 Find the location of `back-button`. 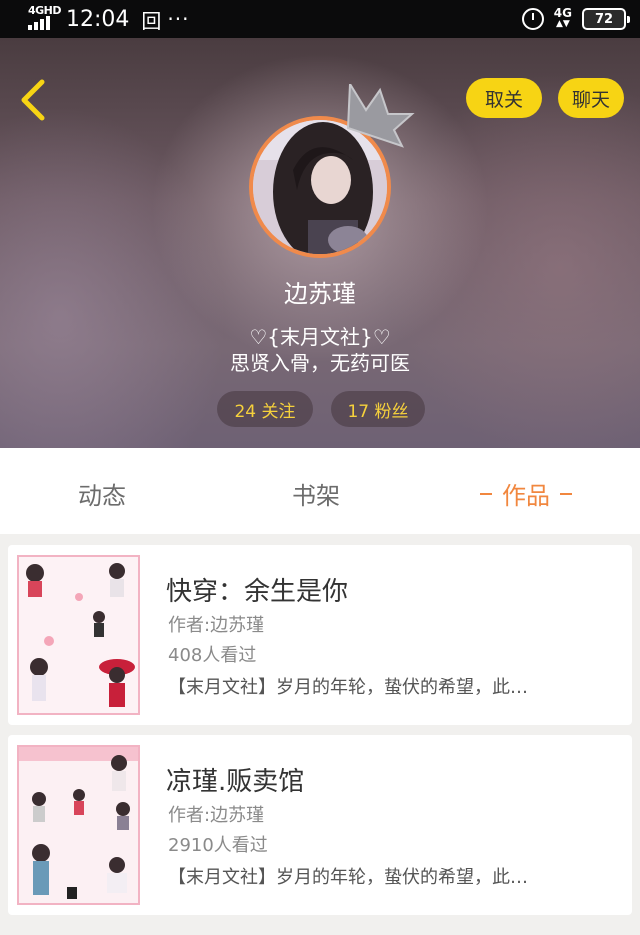

back-button is located at coordinates (34, 100).